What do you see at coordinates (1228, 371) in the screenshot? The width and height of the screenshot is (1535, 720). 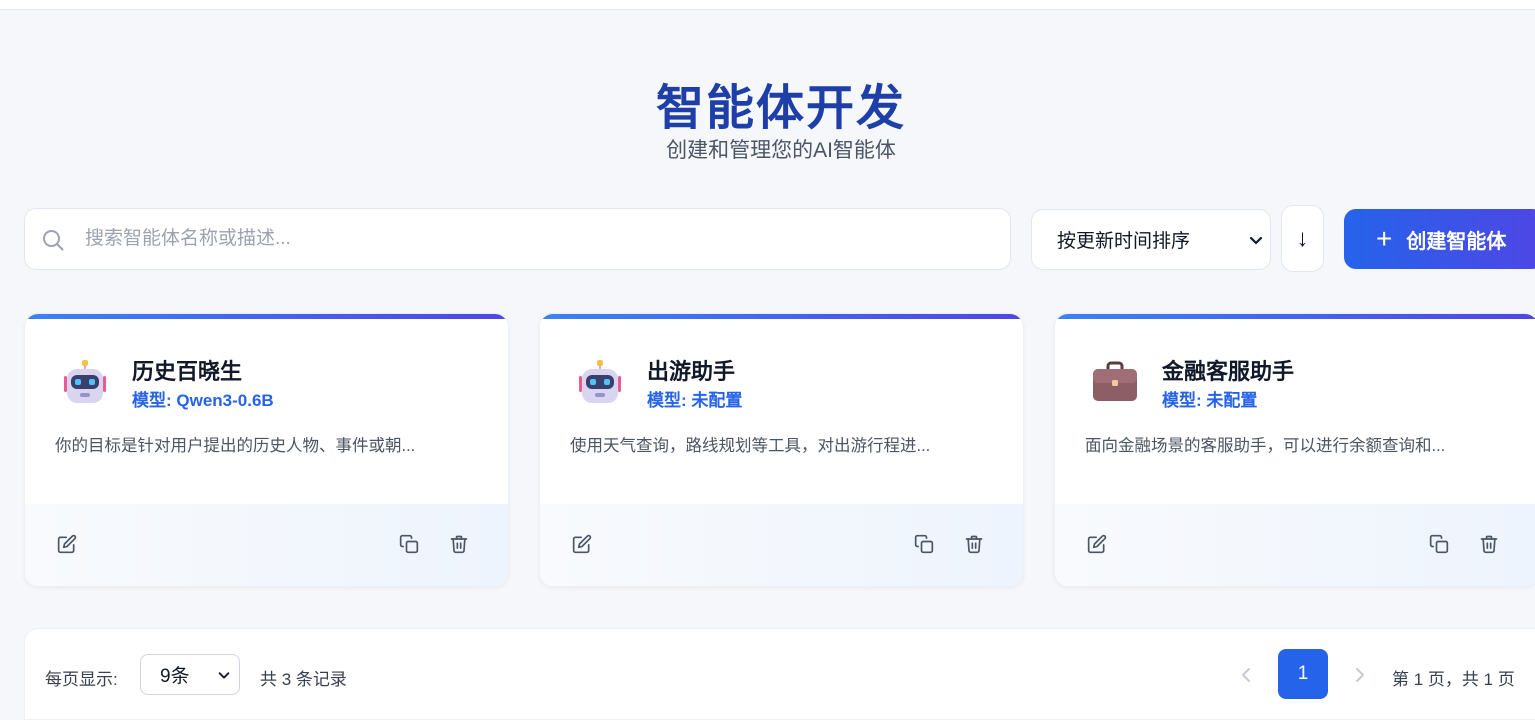 I see `agent-name: 金融客服助手` at bounding box center [1228, 371].